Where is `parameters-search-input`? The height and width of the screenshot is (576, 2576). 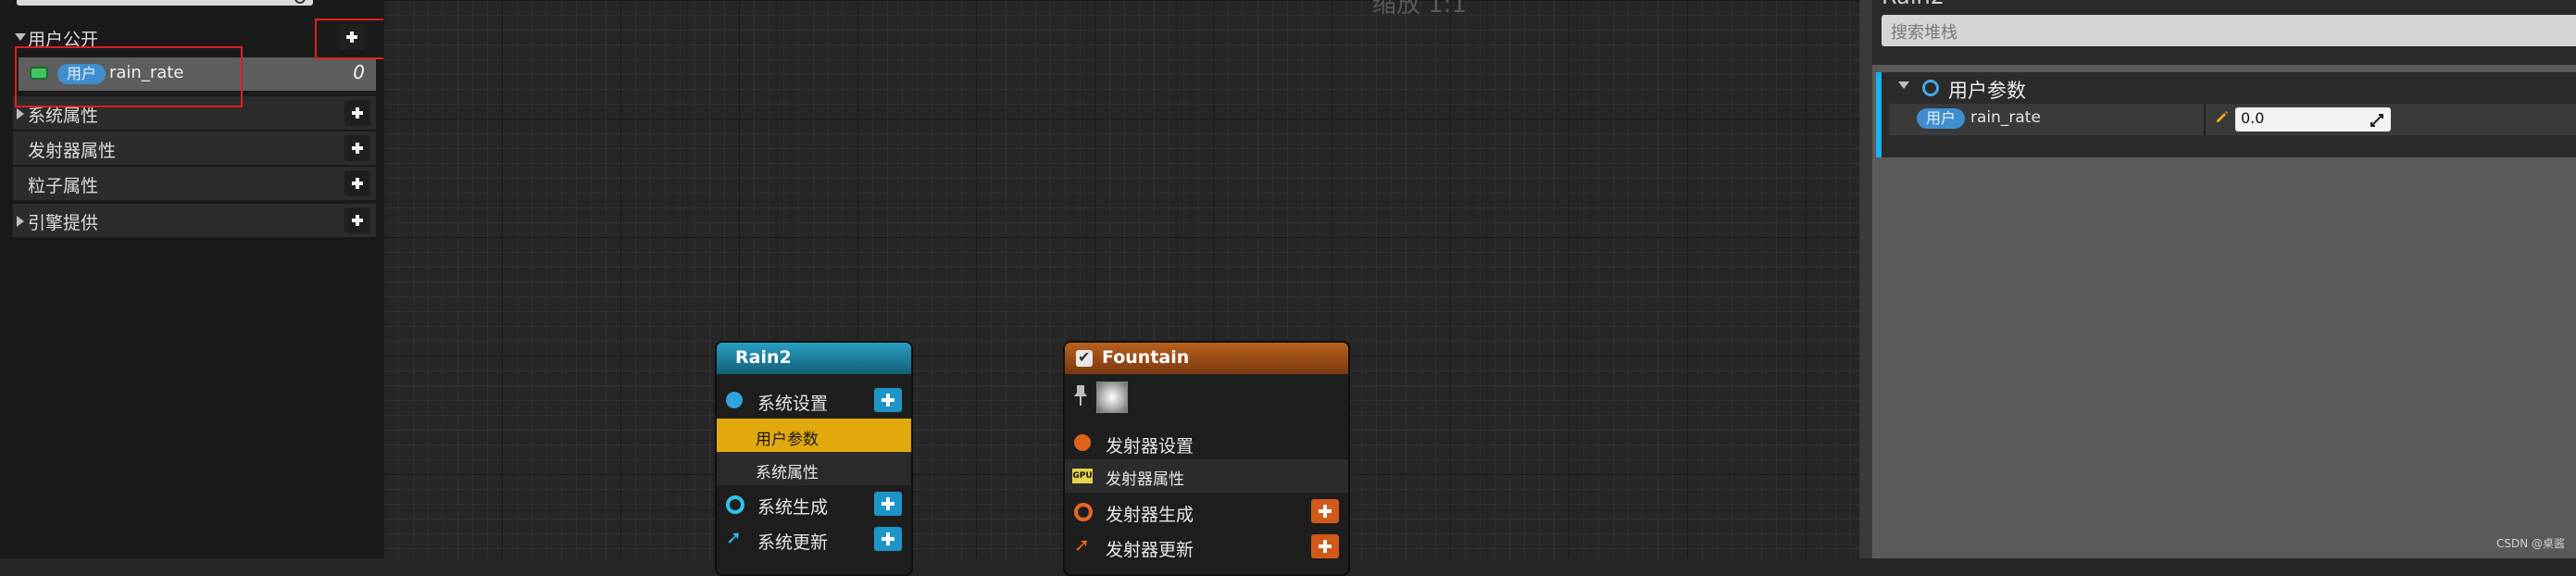 parameters-search-input is located at coordinates (165, 3).